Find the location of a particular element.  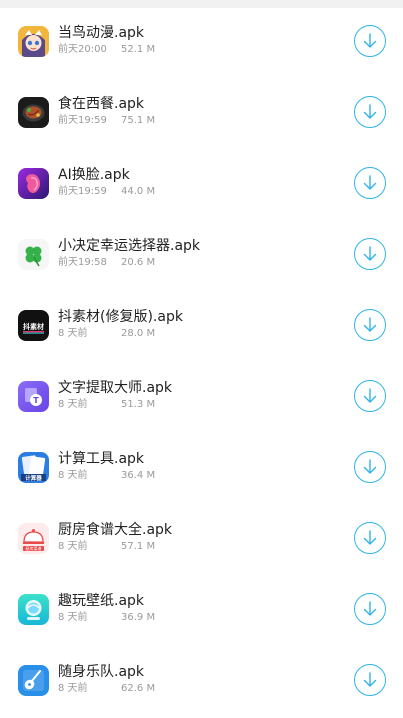

file-size: 36.4 M is located at coordinates (138, 475).